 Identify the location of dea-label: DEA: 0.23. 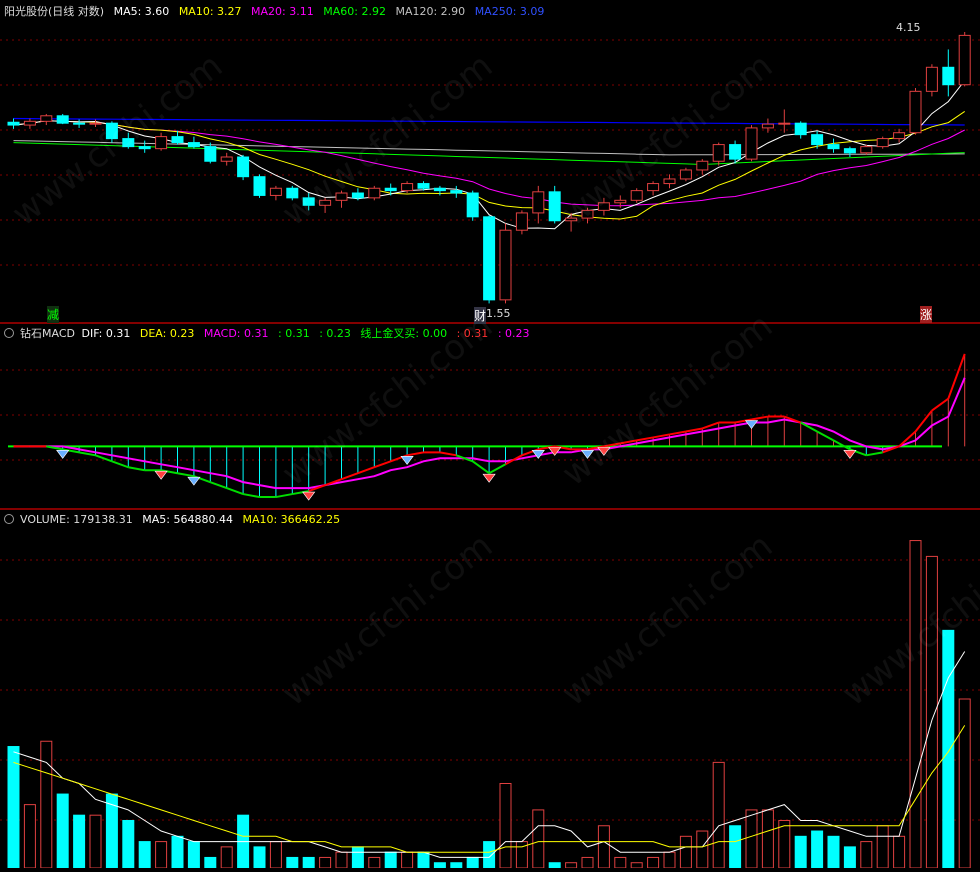
(167, 333).